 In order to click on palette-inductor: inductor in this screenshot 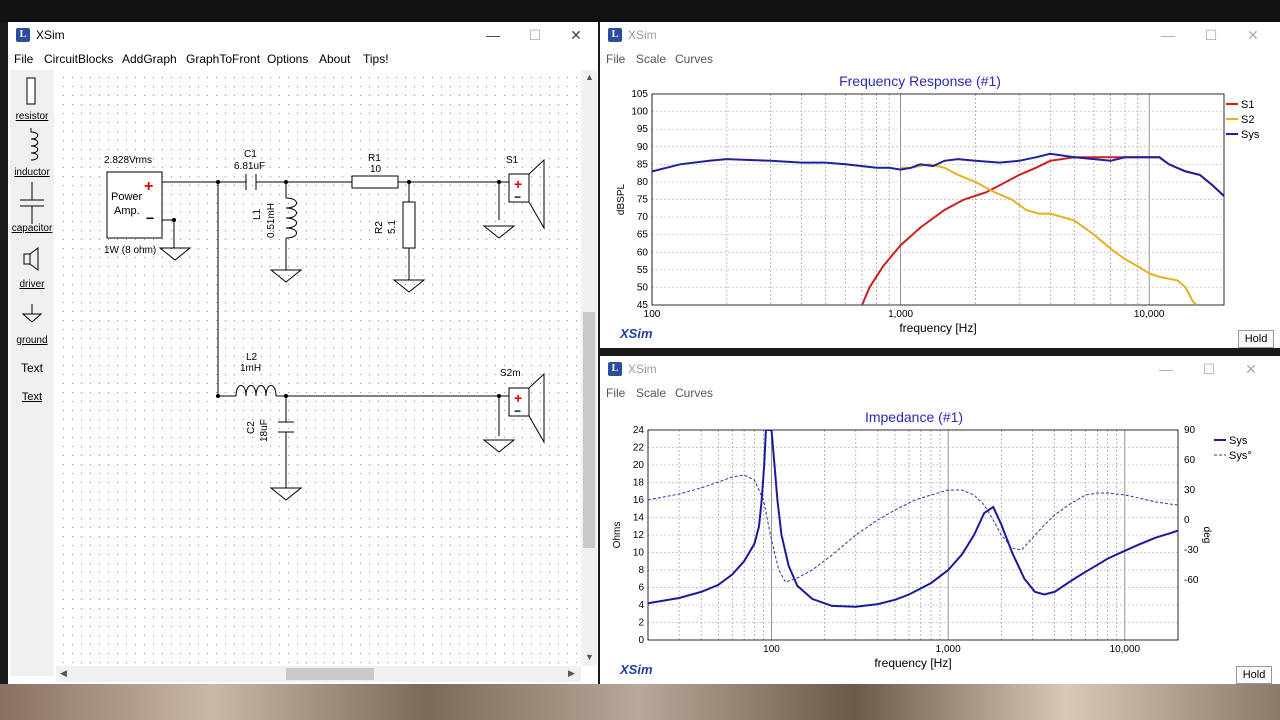, I will do `click(32, 172)`.